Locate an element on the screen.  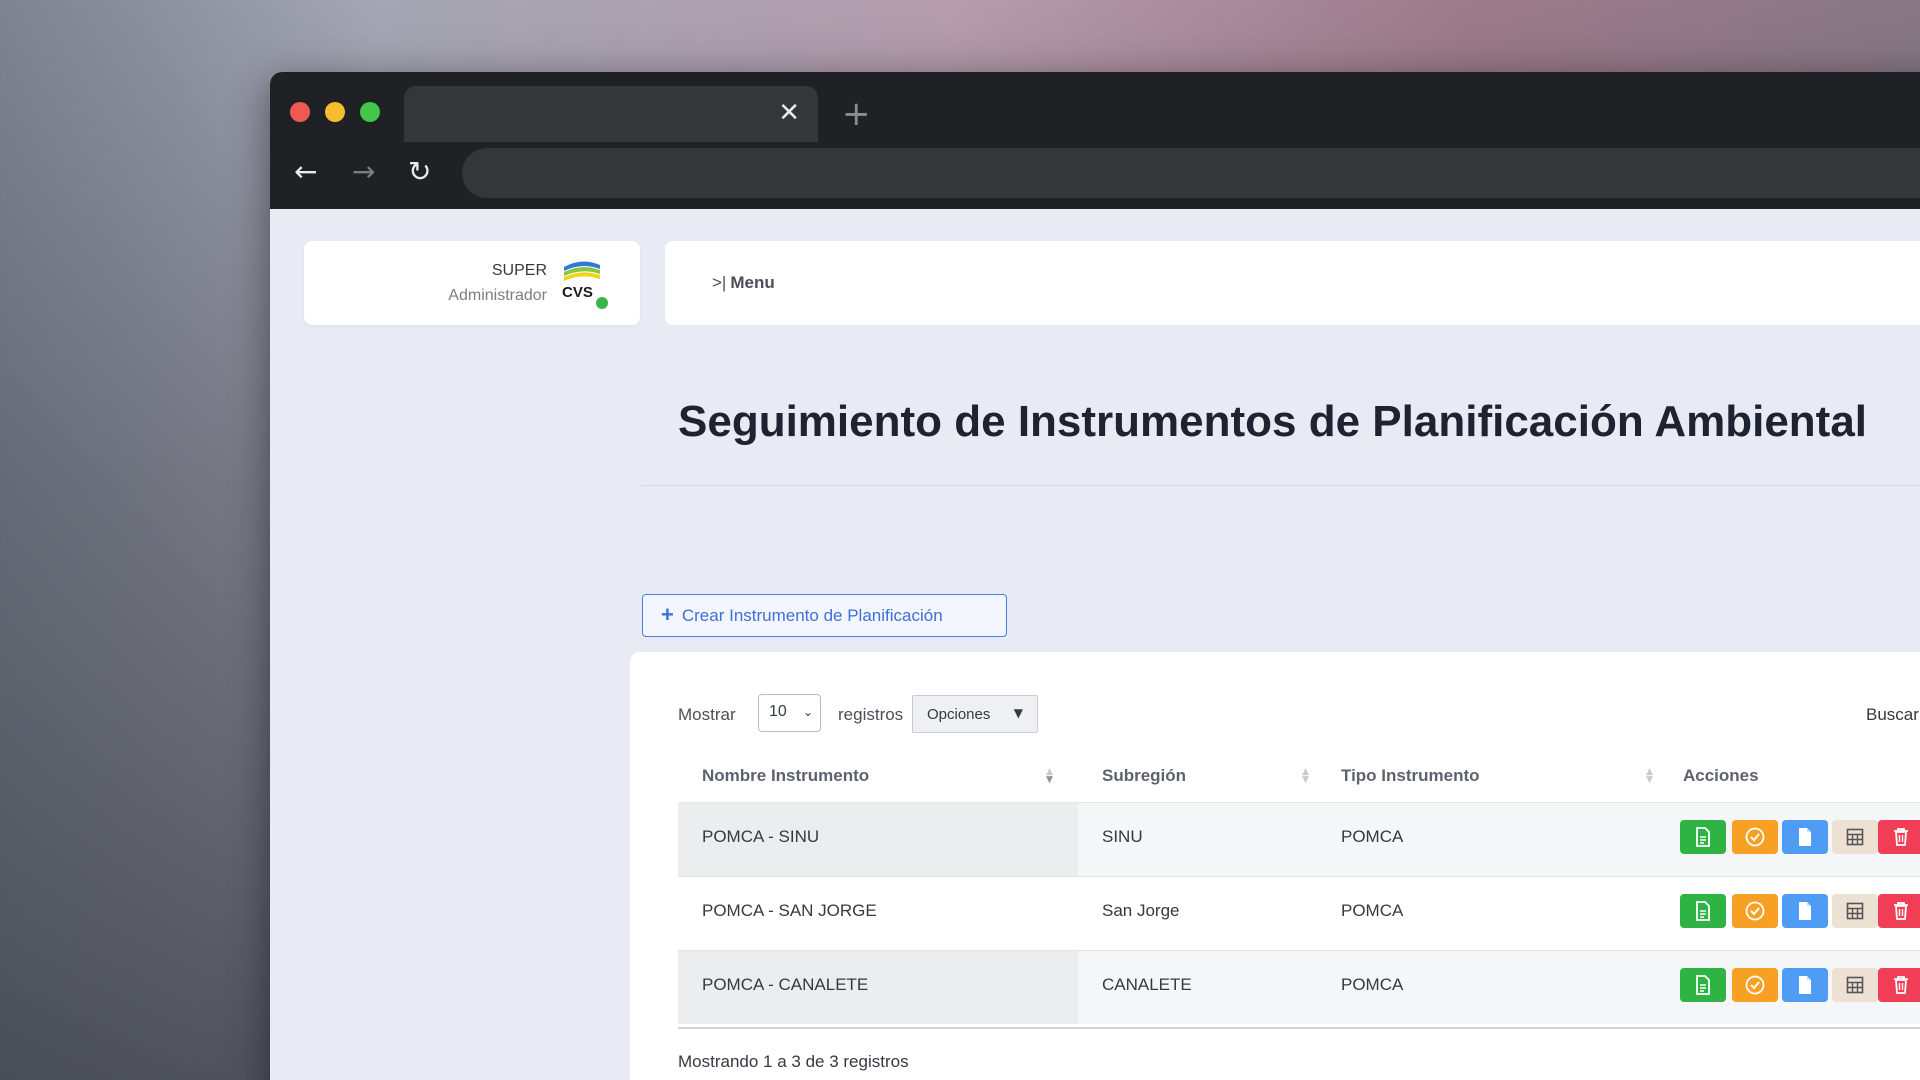
caret-down-icon: ▼ is located at coordinates (1018, 713).